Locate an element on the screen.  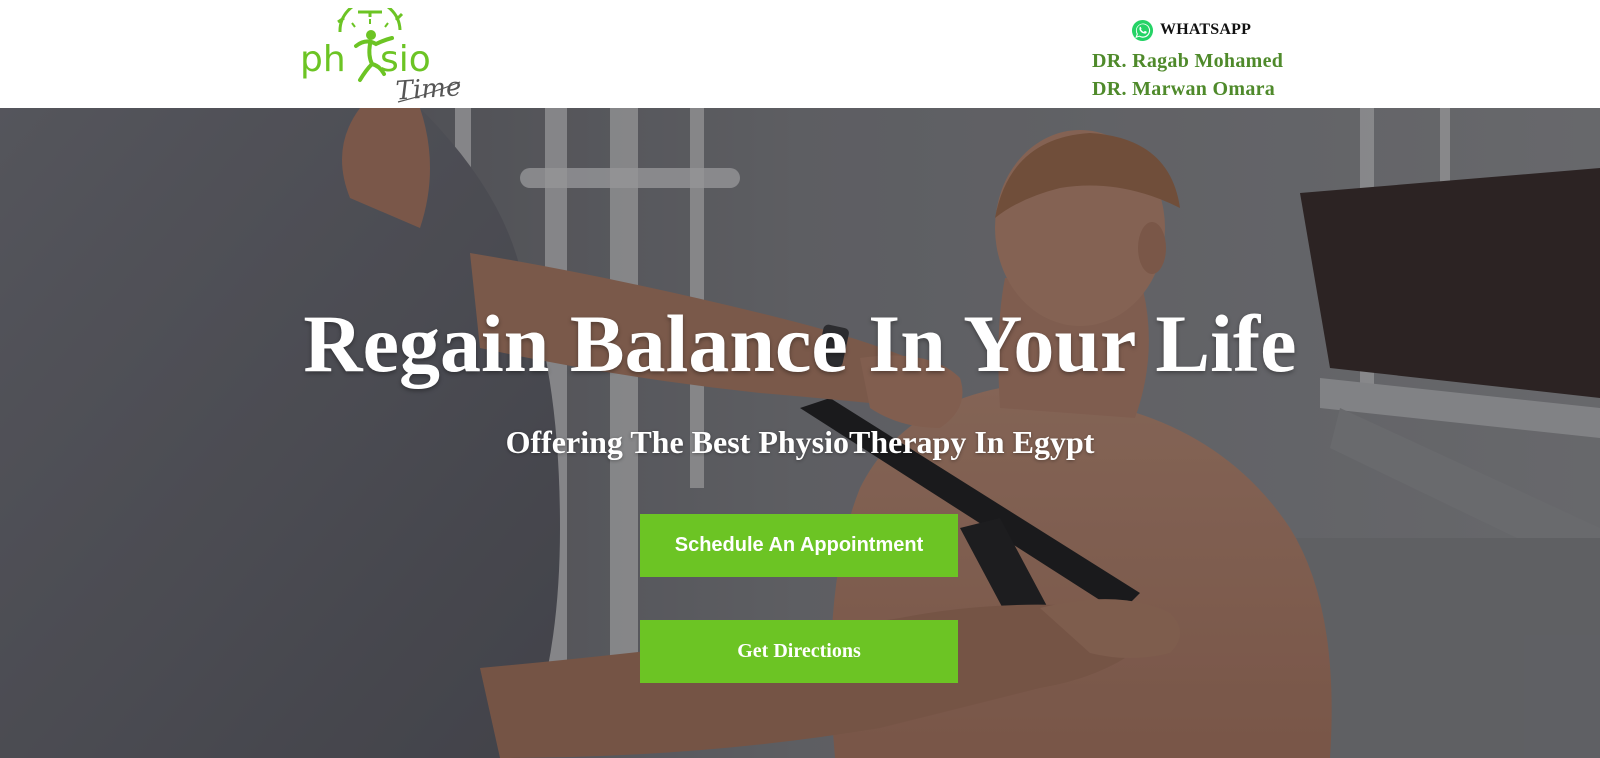
doctor-link-marwan-omara: DR. Marwan Omara is located at coordinates (1207, 89).